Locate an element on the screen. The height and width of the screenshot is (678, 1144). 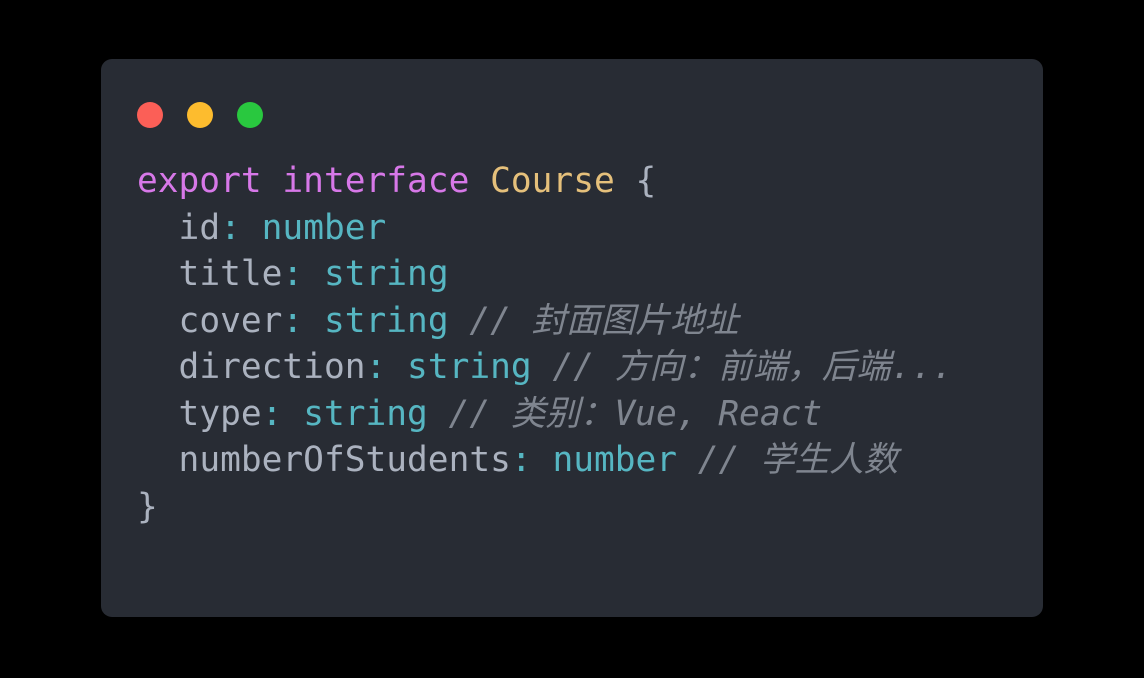
code-line: export interface Course { is located at coordinates (585, 181).